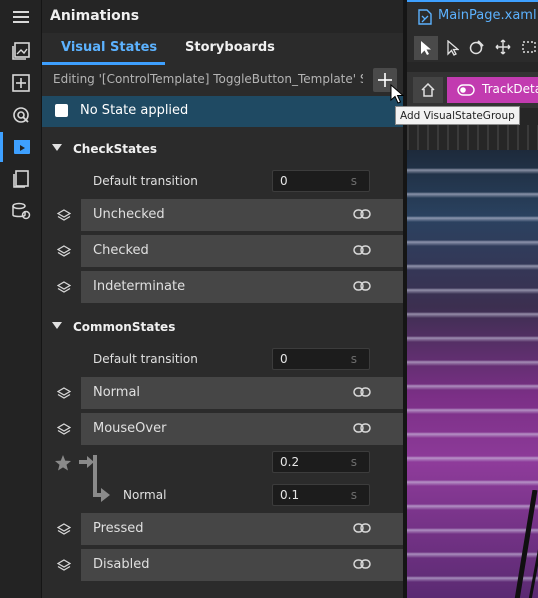 Image resolution: width=538 pixels, height=598 pixels. Describe the element at coordinates (453, 48) in the screenshot. I see `direct-select-icon` at that location.